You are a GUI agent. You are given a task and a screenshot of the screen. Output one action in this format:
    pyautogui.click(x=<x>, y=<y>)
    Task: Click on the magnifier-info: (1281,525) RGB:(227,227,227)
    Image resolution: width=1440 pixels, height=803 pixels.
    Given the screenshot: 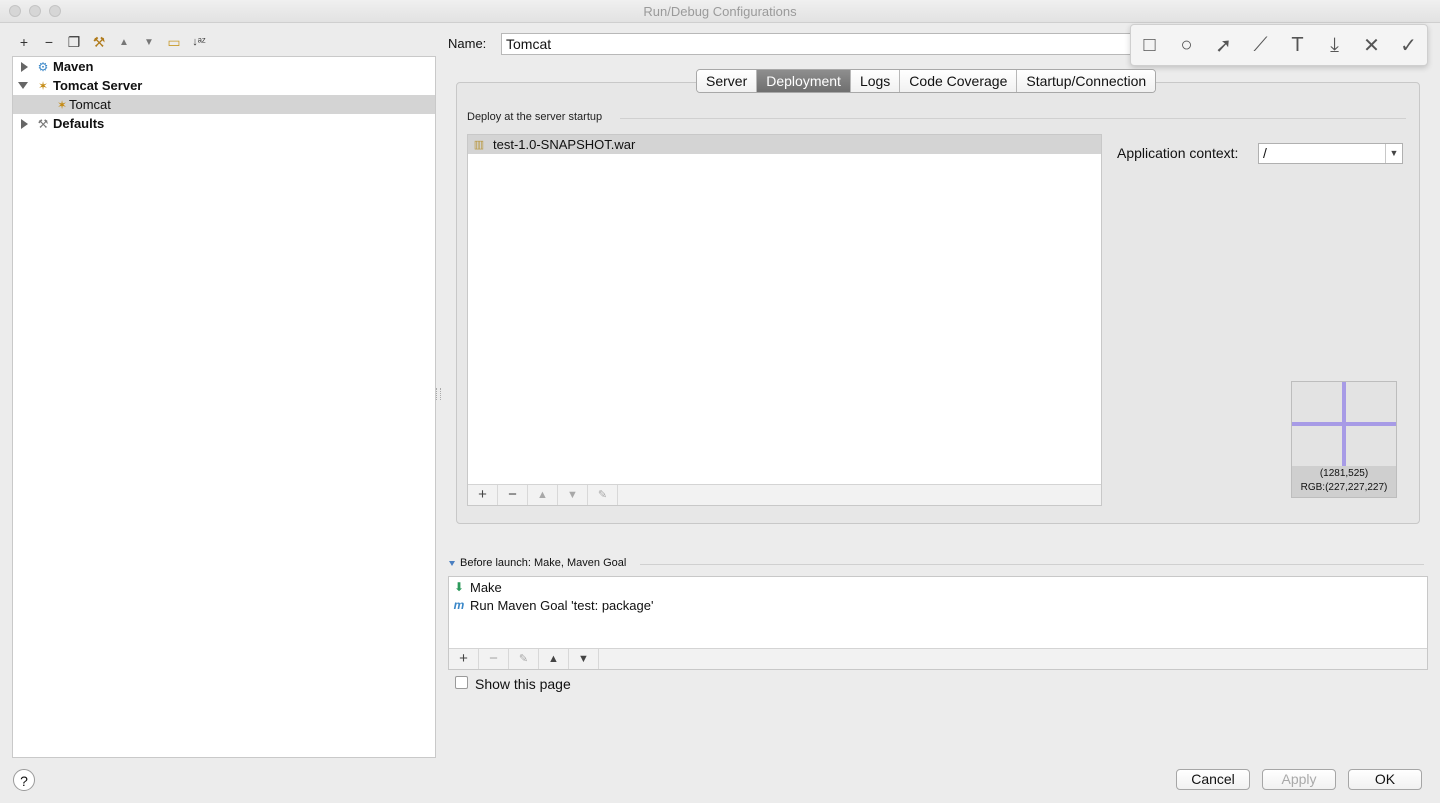 What is the action you would take?
    pyautogui.click(x=1344, y=481)
    